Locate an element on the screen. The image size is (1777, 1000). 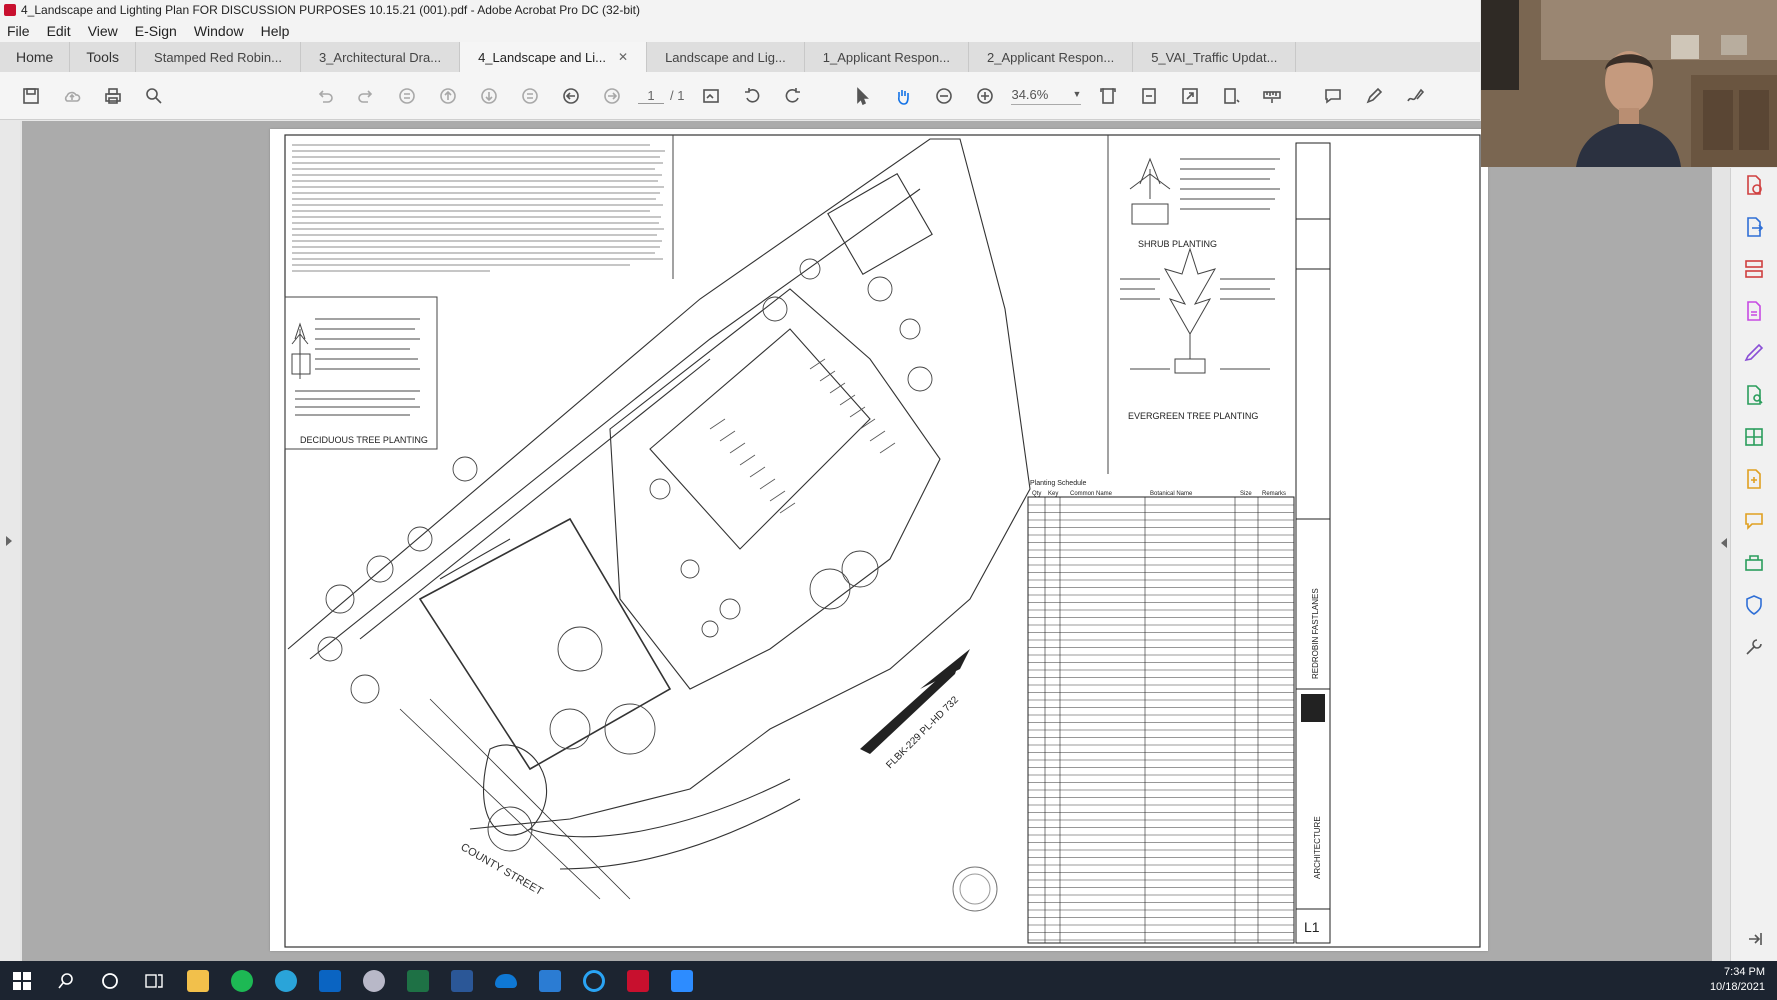
doc-tab-active: 4_Landscape and Li... ✕ is located at coordinates (554, 57).